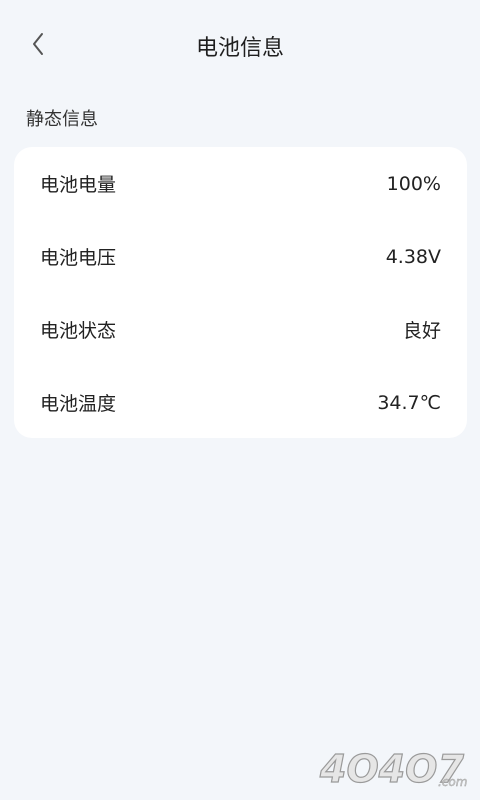  Describe the element at coordinates (413, 183) in the screenshot. I see `row-value: 100%` at that location.